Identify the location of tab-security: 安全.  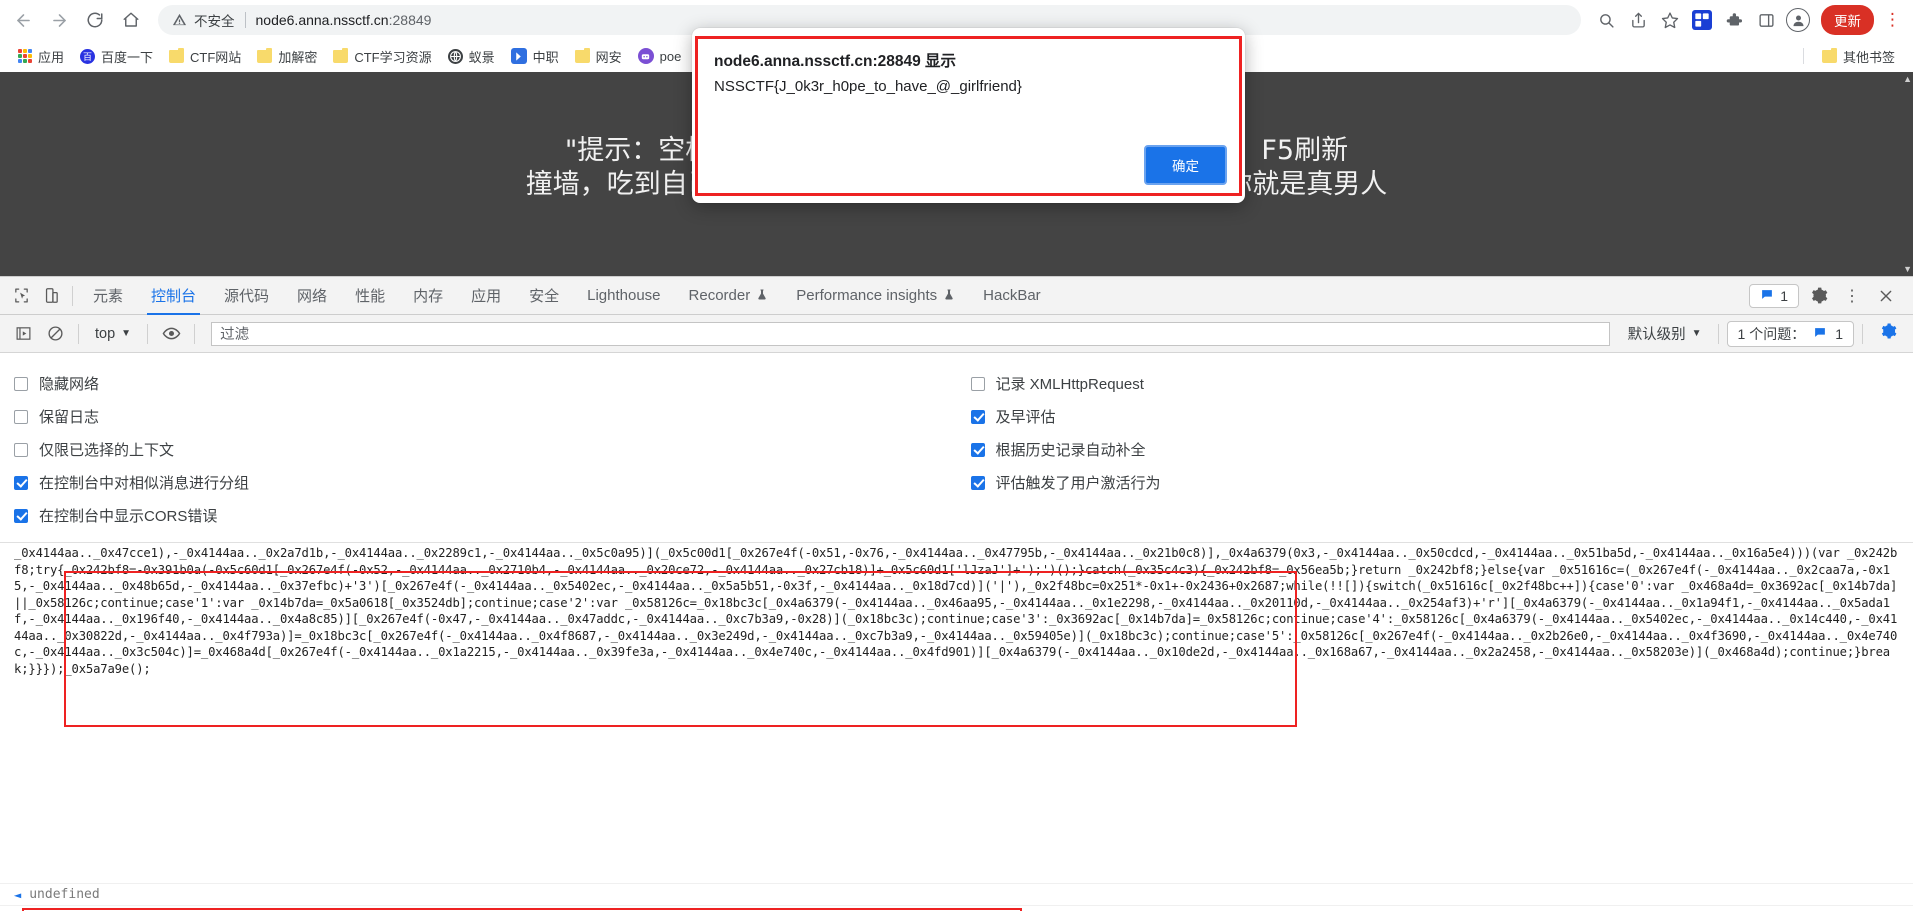
(544, 296).